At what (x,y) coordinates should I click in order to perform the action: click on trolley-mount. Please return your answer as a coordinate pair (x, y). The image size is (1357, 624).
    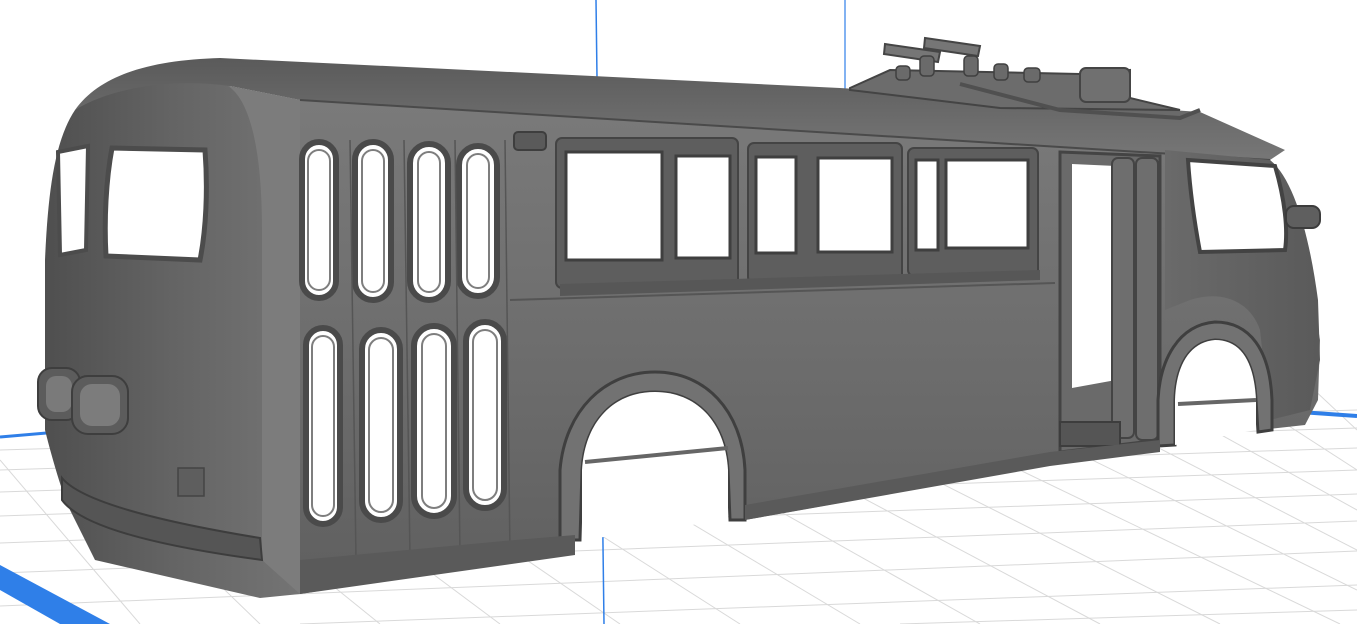
    Looking at the image, I should click on (1105, 85).